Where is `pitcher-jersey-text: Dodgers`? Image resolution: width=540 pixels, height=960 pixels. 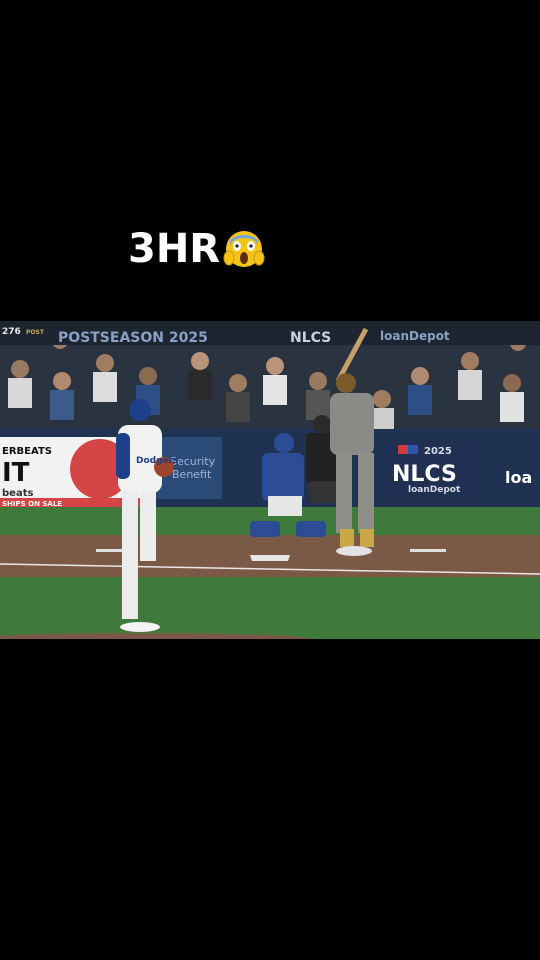 pitcher-jersey-text: Dodgers is located at coordinates (157, 461).